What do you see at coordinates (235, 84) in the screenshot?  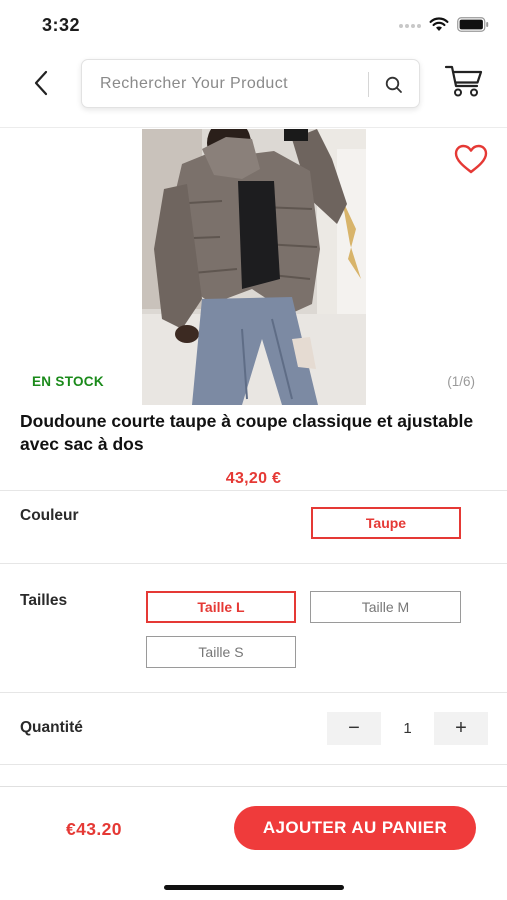 I see `search-input` at bounding box center [235, 84].